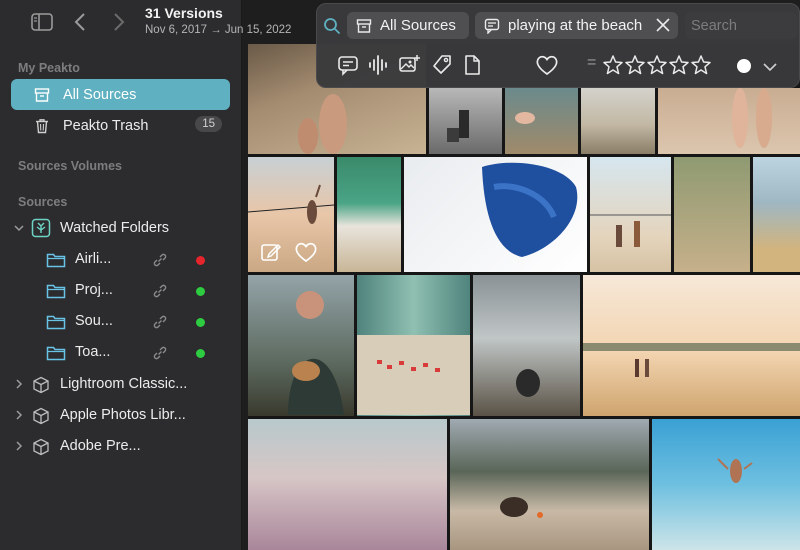 The image size is (800, 550). I want to click on tag-icon, so click(442, 65).